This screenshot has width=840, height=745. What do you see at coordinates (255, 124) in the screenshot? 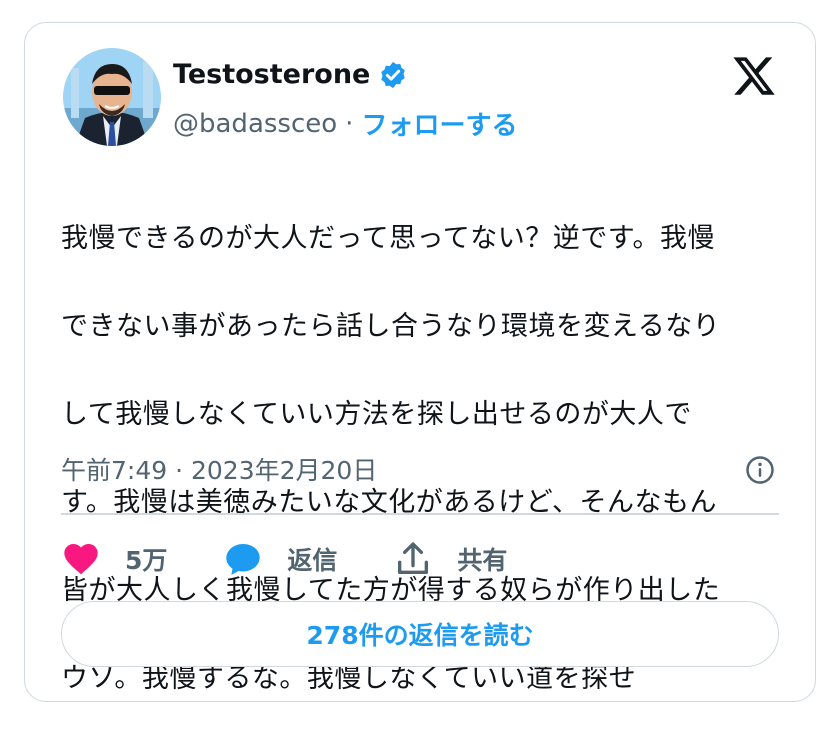
I see `handle: @badassceo` at bounding box center [255, 124].